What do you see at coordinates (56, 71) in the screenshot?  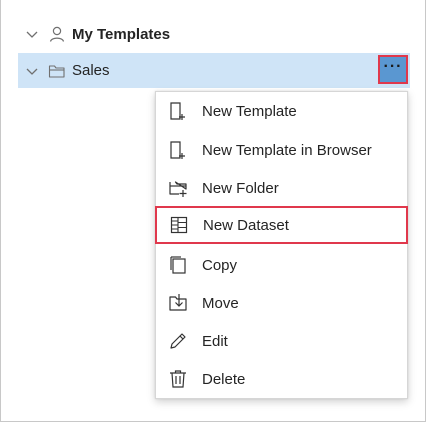 I see `folder-icon` at bounding box center [56, 71].